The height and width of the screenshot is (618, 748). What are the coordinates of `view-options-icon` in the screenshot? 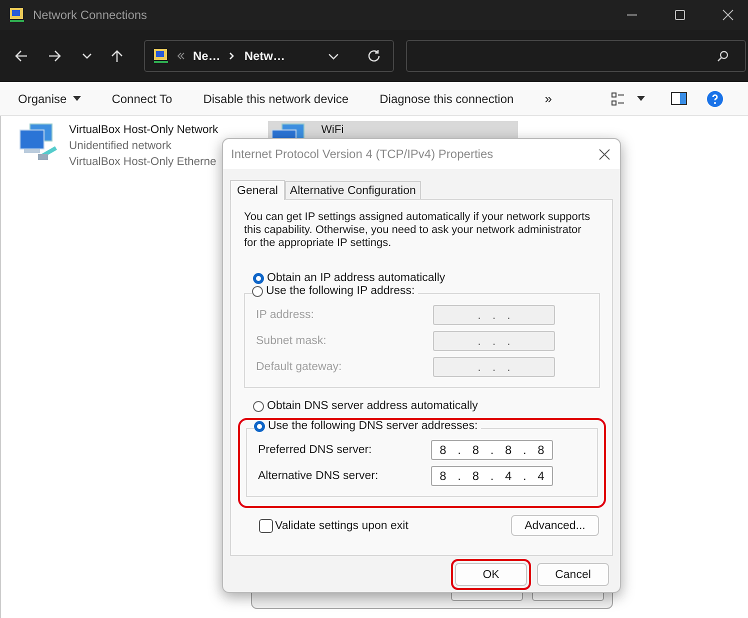 It's located at (618, 99).